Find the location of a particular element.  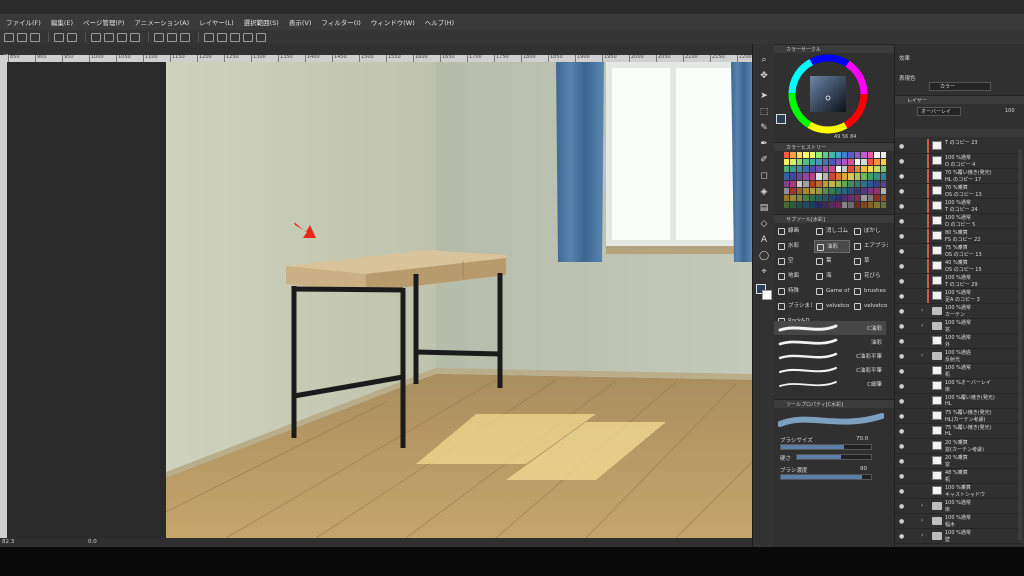

save-icon is located at coordinates (35, 37).